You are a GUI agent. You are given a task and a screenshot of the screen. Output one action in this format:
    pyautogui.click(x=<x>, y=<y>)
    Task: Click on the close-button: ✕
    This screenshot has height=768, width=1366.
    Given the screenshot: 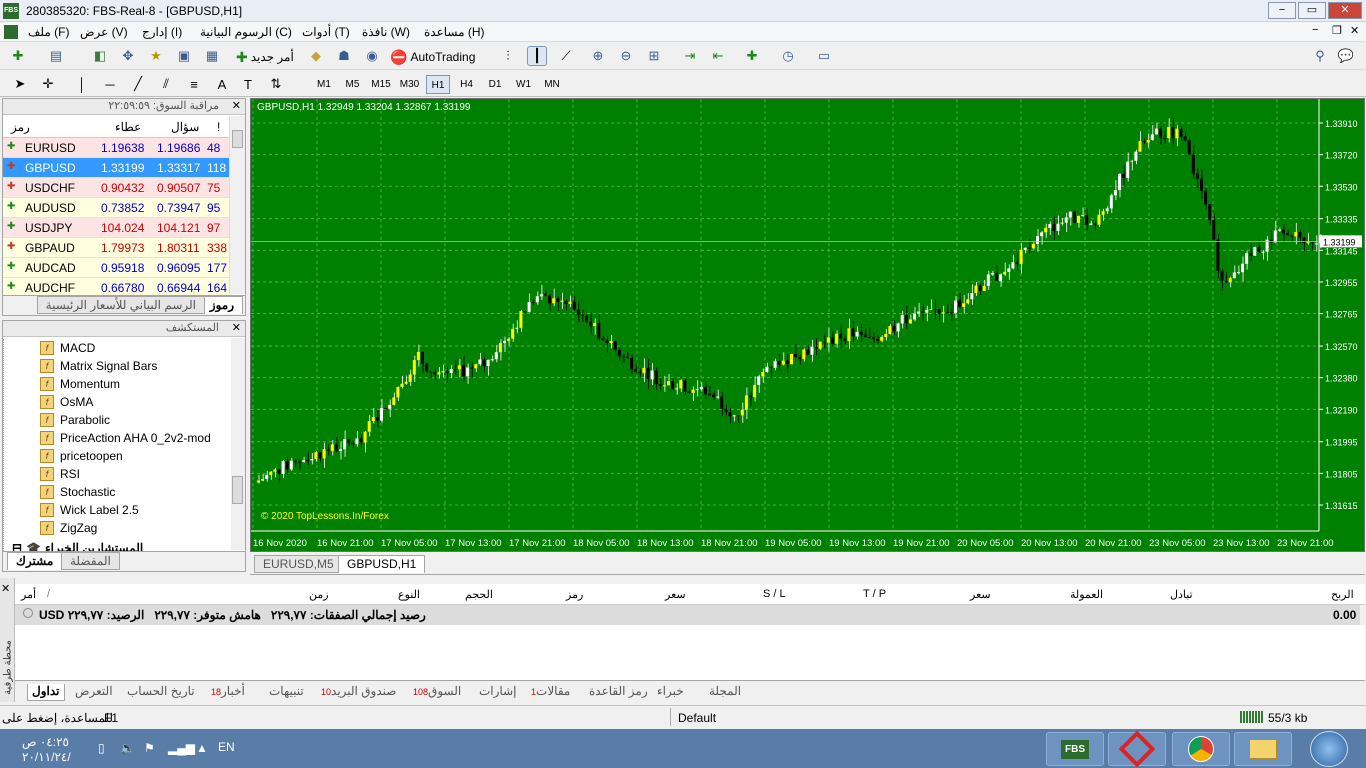 What is the action you would take?
    pyautogui.click(x=1345, y=10)
    